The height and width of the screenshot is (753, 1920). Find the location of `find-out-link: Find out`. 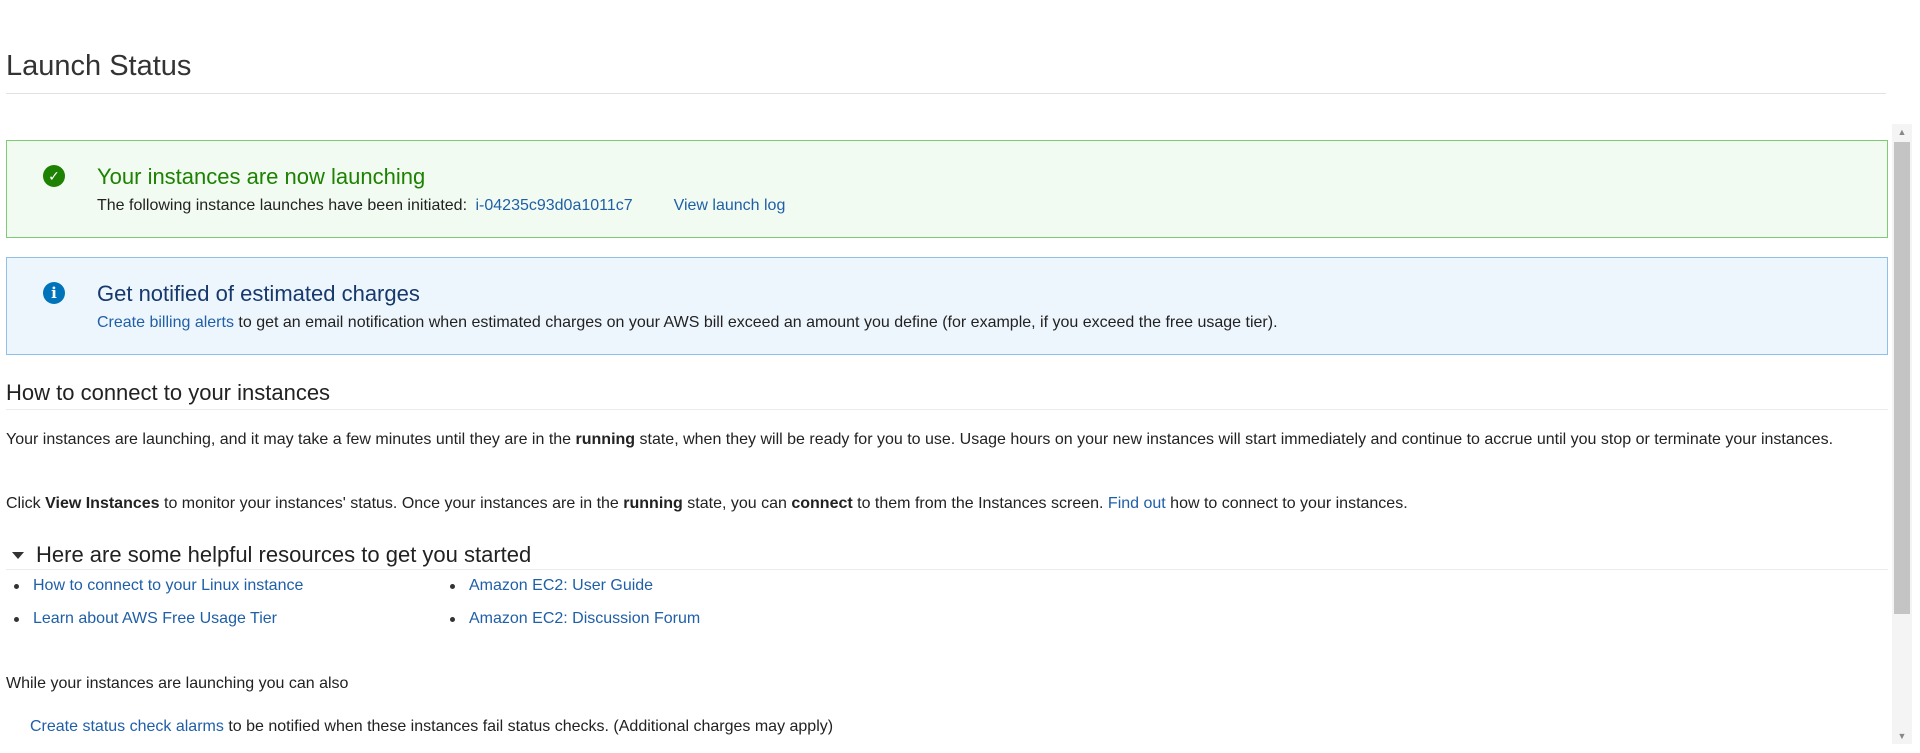

find-out-link: Find out is located at coordinates (1137, 503).